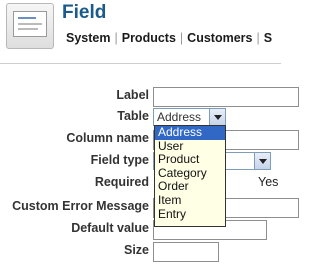  Describe the element at coordinates (84, 12) in the screenshot. I see `page-title: Field` at that location.